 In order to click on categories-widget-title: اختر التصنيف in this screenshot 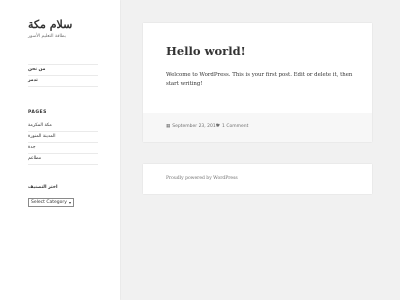, I will do `click(43, 187)`.